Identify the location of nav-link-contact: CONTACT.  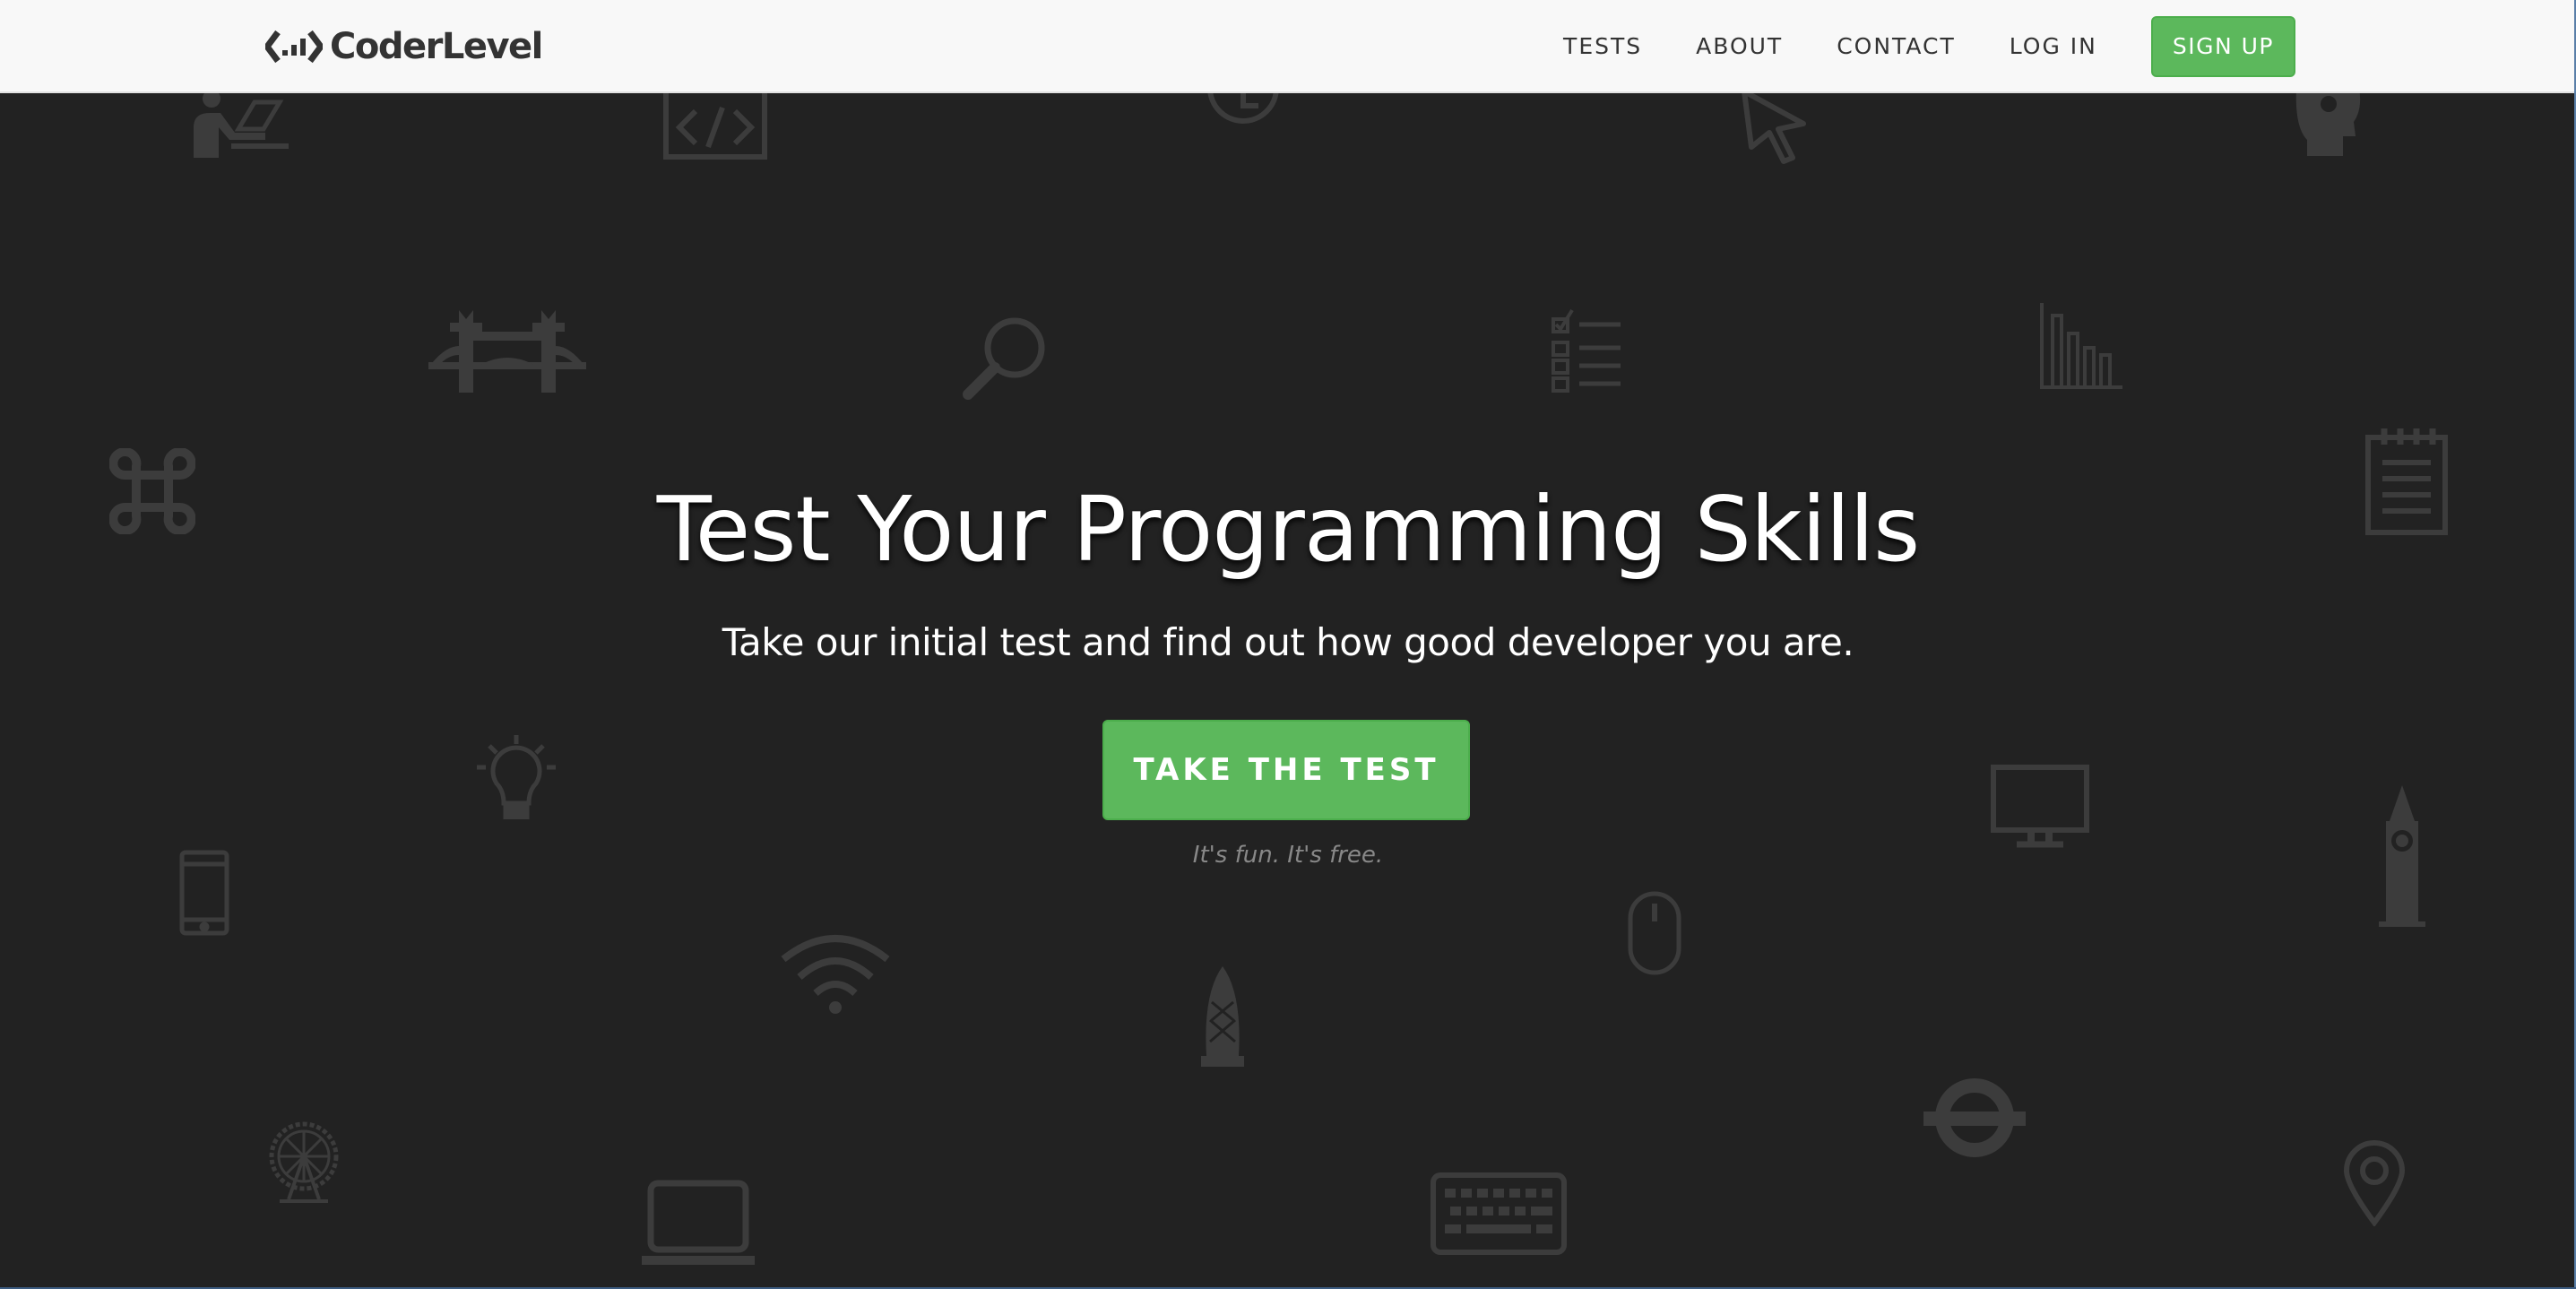
(1896, 46).